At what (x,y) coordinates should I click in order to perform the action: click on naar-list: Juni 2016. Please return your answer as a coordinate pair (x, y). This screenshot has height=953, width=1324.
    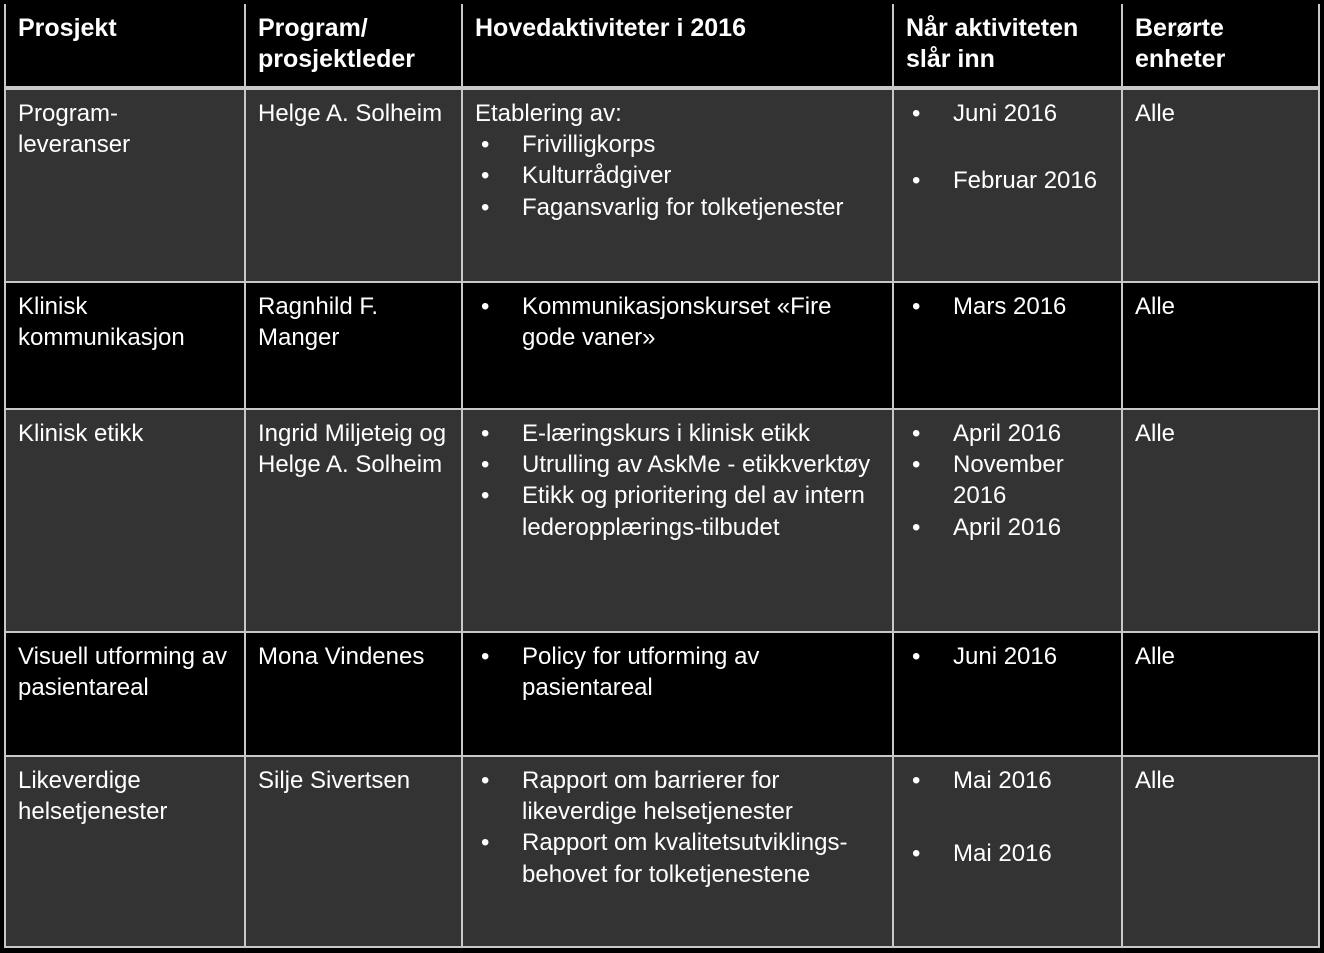
    Looking at the image, I should click on (1009, 656).